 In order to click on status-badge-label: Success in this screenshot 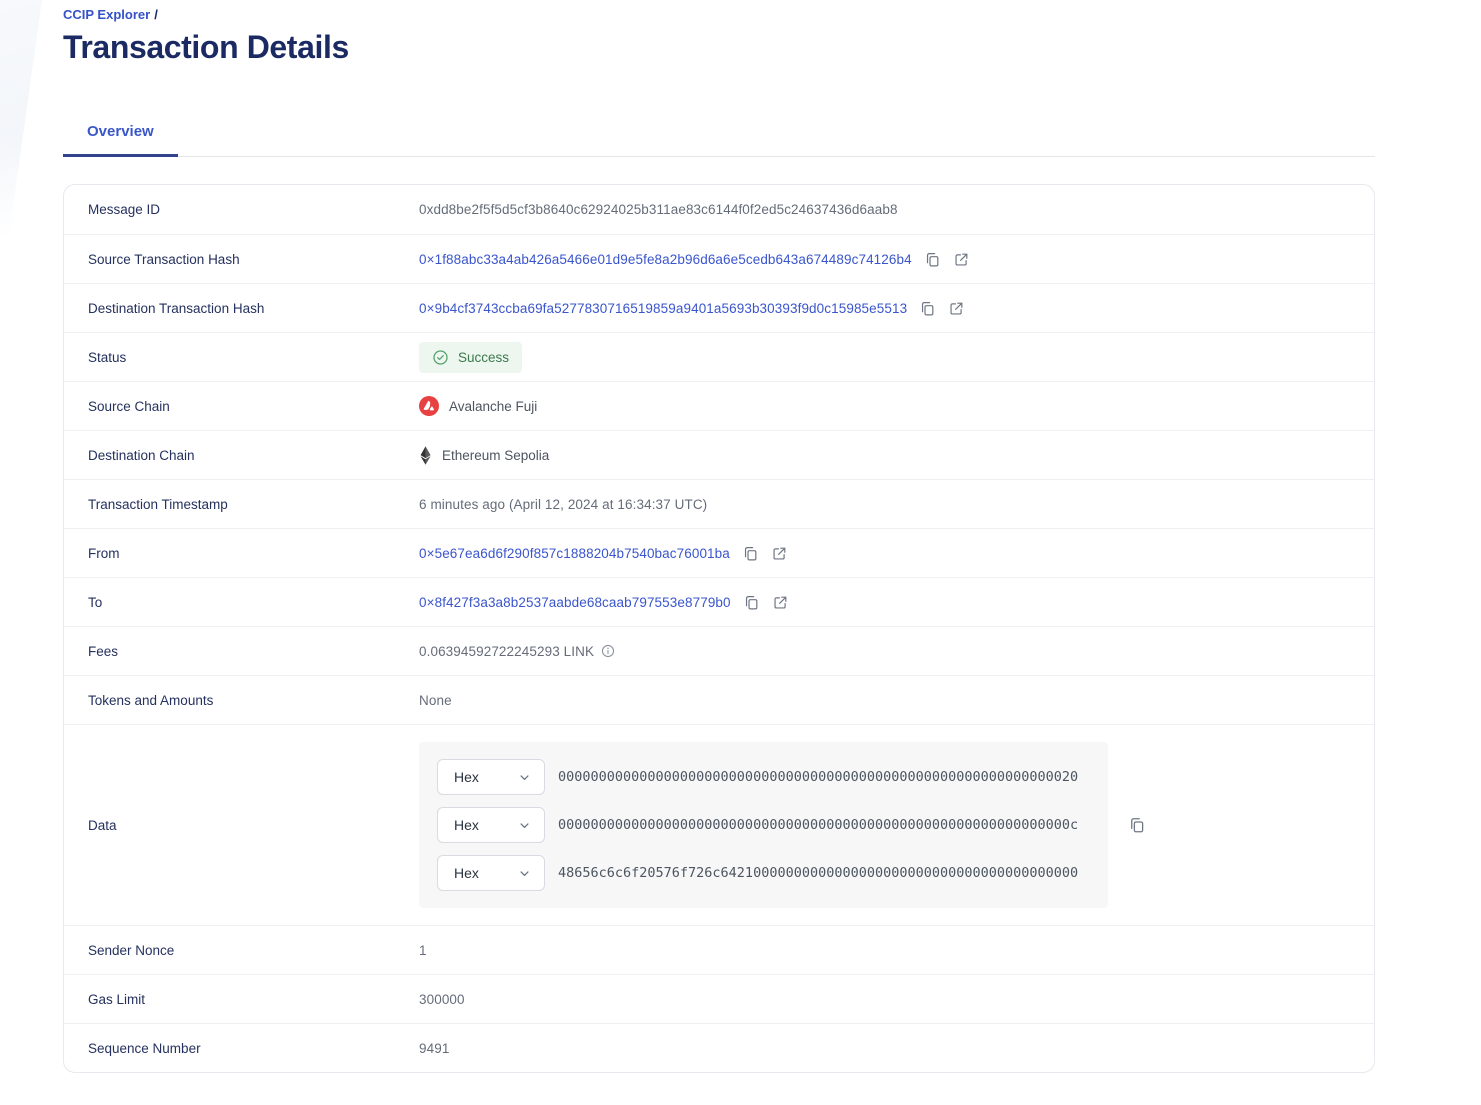, I will do `click(484, 357)`.